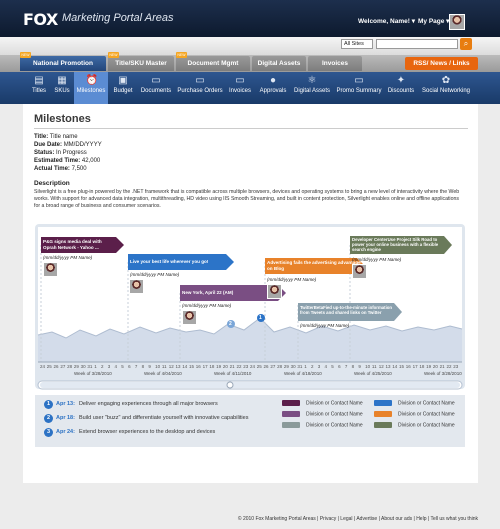 This screenshot has height=529, width=500. Describe the element at coordinates (250, 385) in the screenshot. I see `scrollbar-thumb` at that location.